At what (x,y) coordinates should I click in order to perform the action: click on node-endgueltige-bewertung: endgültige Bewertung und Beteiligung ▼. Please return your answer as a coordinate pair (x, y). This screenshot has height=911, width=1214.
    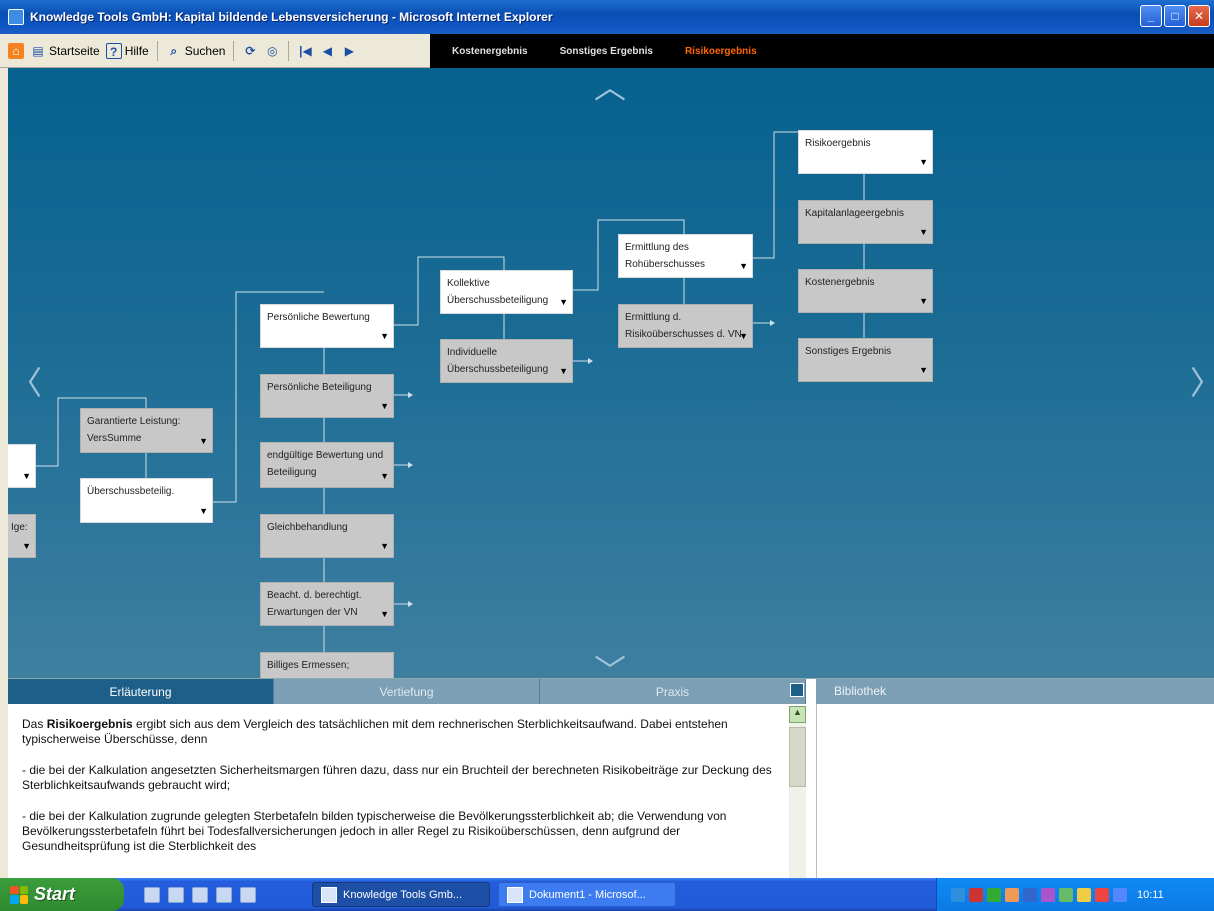
    Looking at the image, I should click on (327, 465).